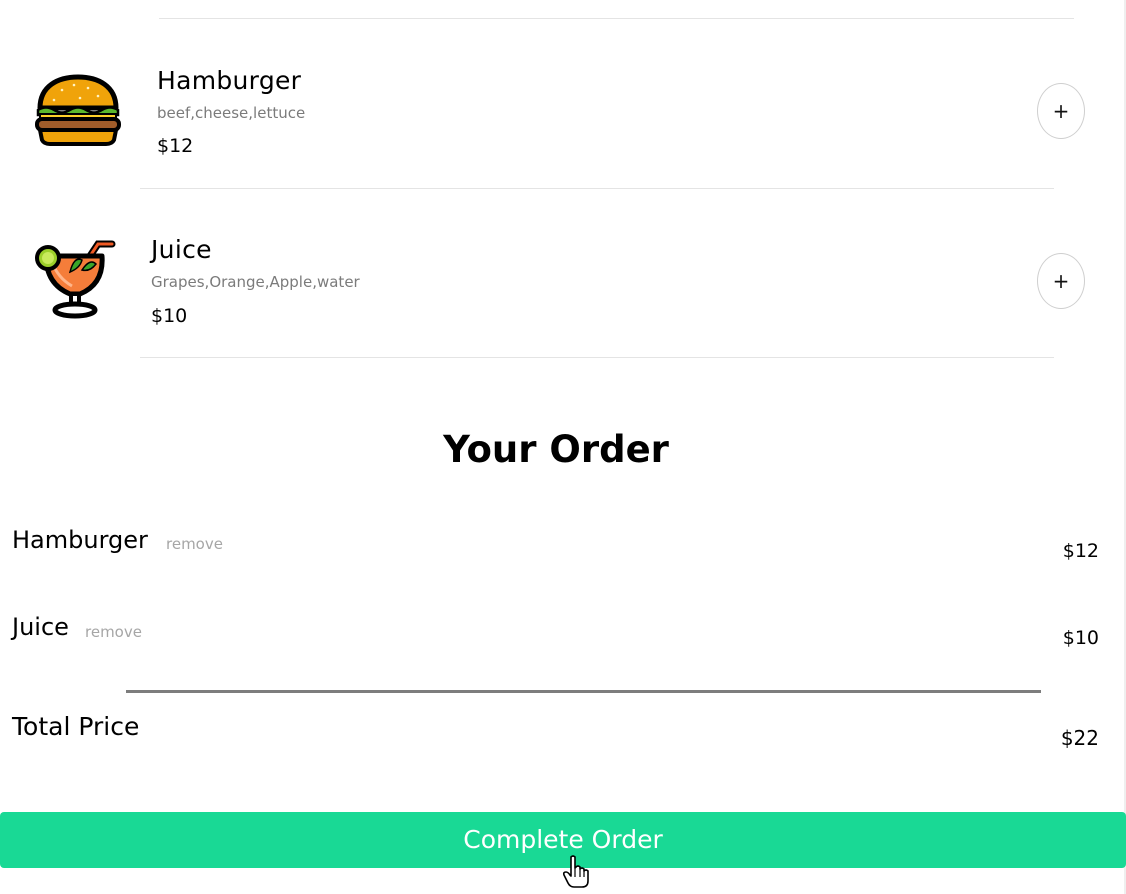 Image resolution: width=1126 pixels, height=894 pixels. What do you see at coordinates (76, 282) in the screenshot?
I see `tropical-drink-icon` at bounding box center [76, 282].